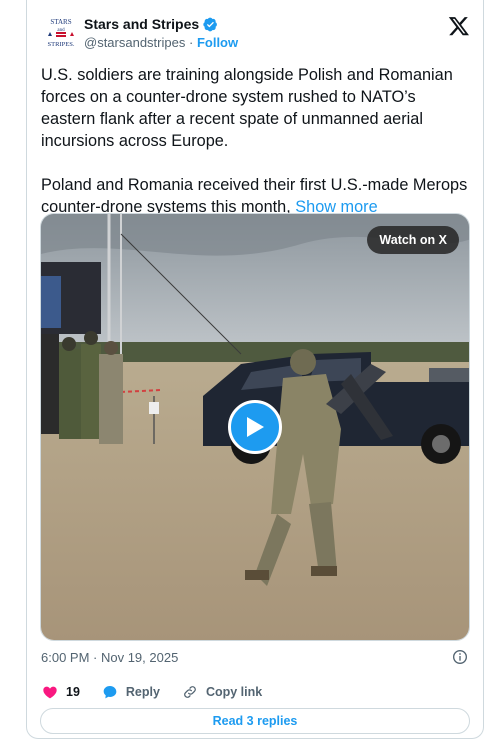 This screenshot has width=502, height=739. I want to click on play-icon, so click(255, 427).